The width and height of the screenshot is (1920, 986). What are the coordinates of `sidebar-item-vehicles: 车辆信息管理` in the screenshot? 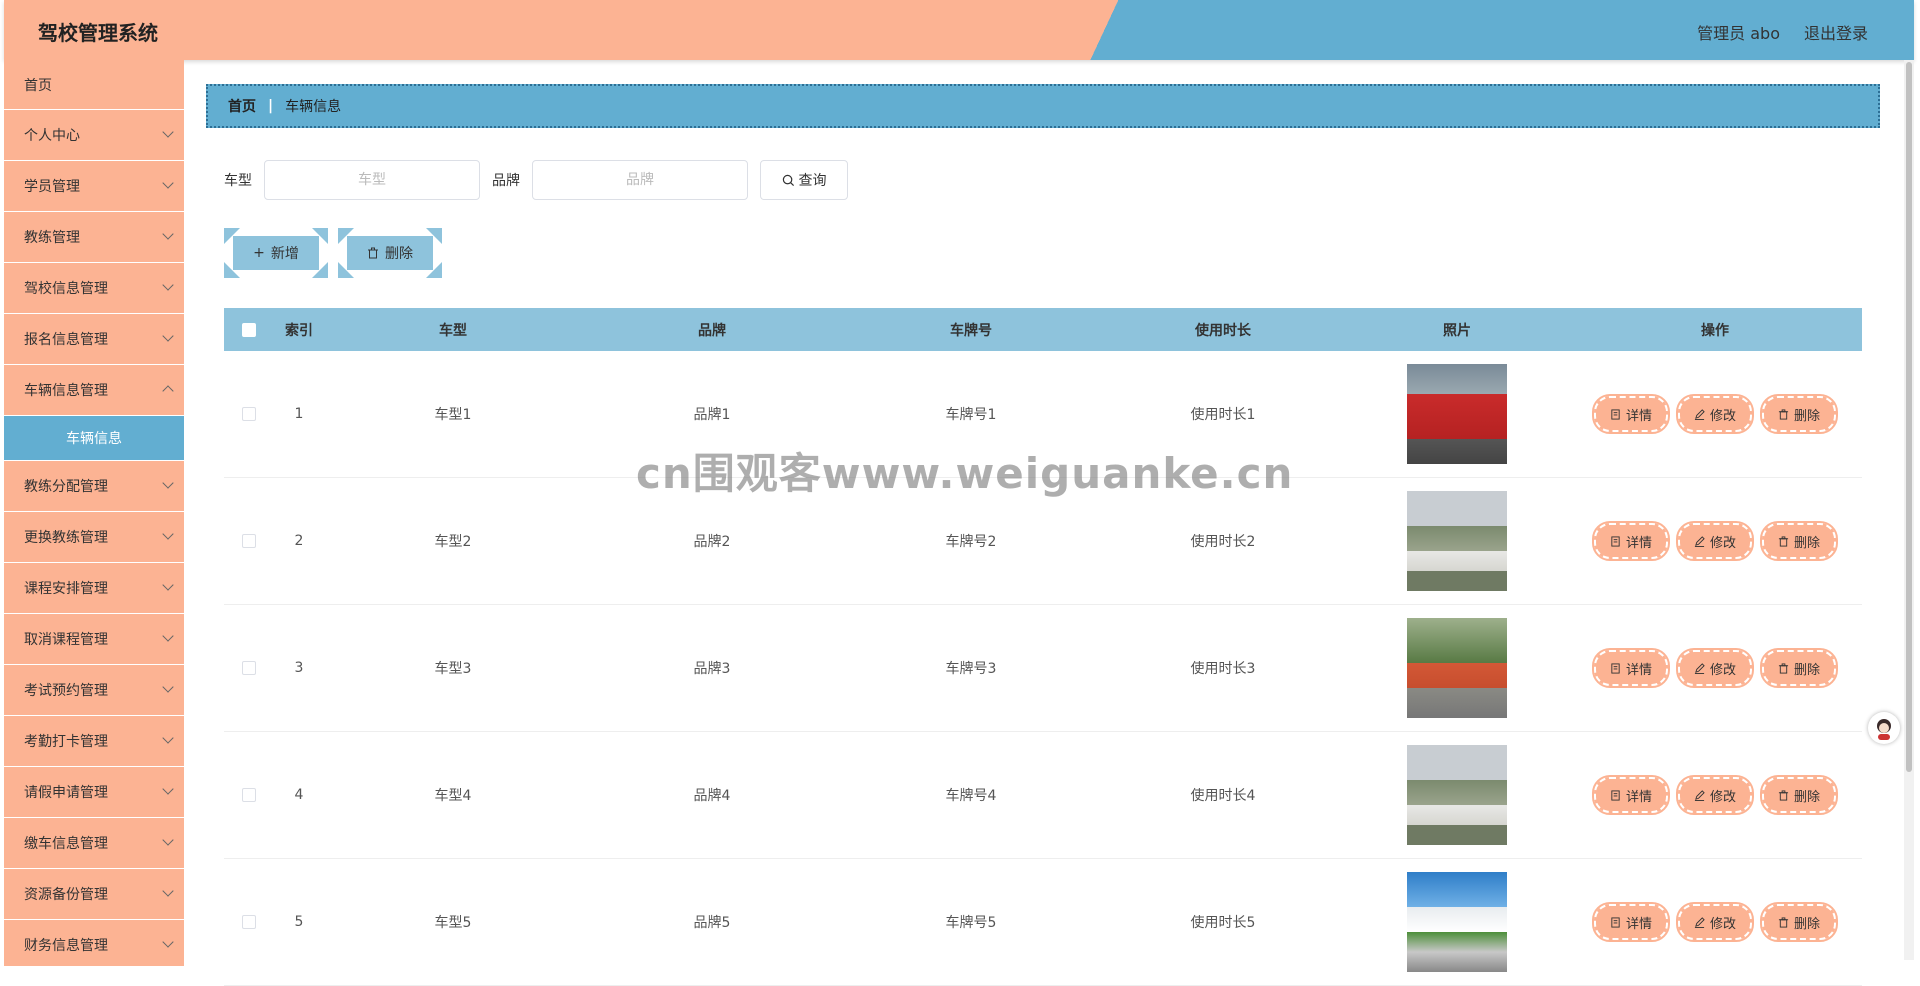 It's located at (94, 390).